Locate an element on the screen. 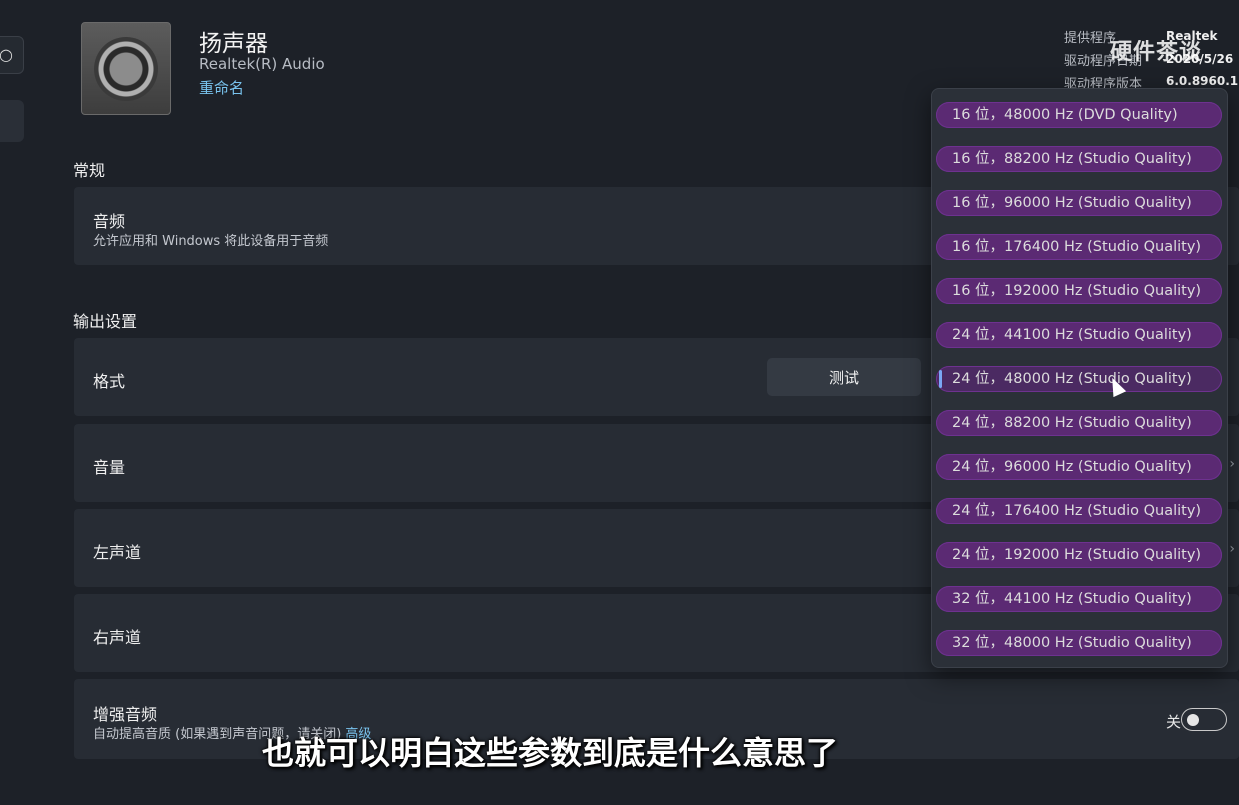 The width and height of the screenshot is (1239, 805). format-option: 24 位，48000 Hz (Studio Quality) is located at coordinates (1079, 379).